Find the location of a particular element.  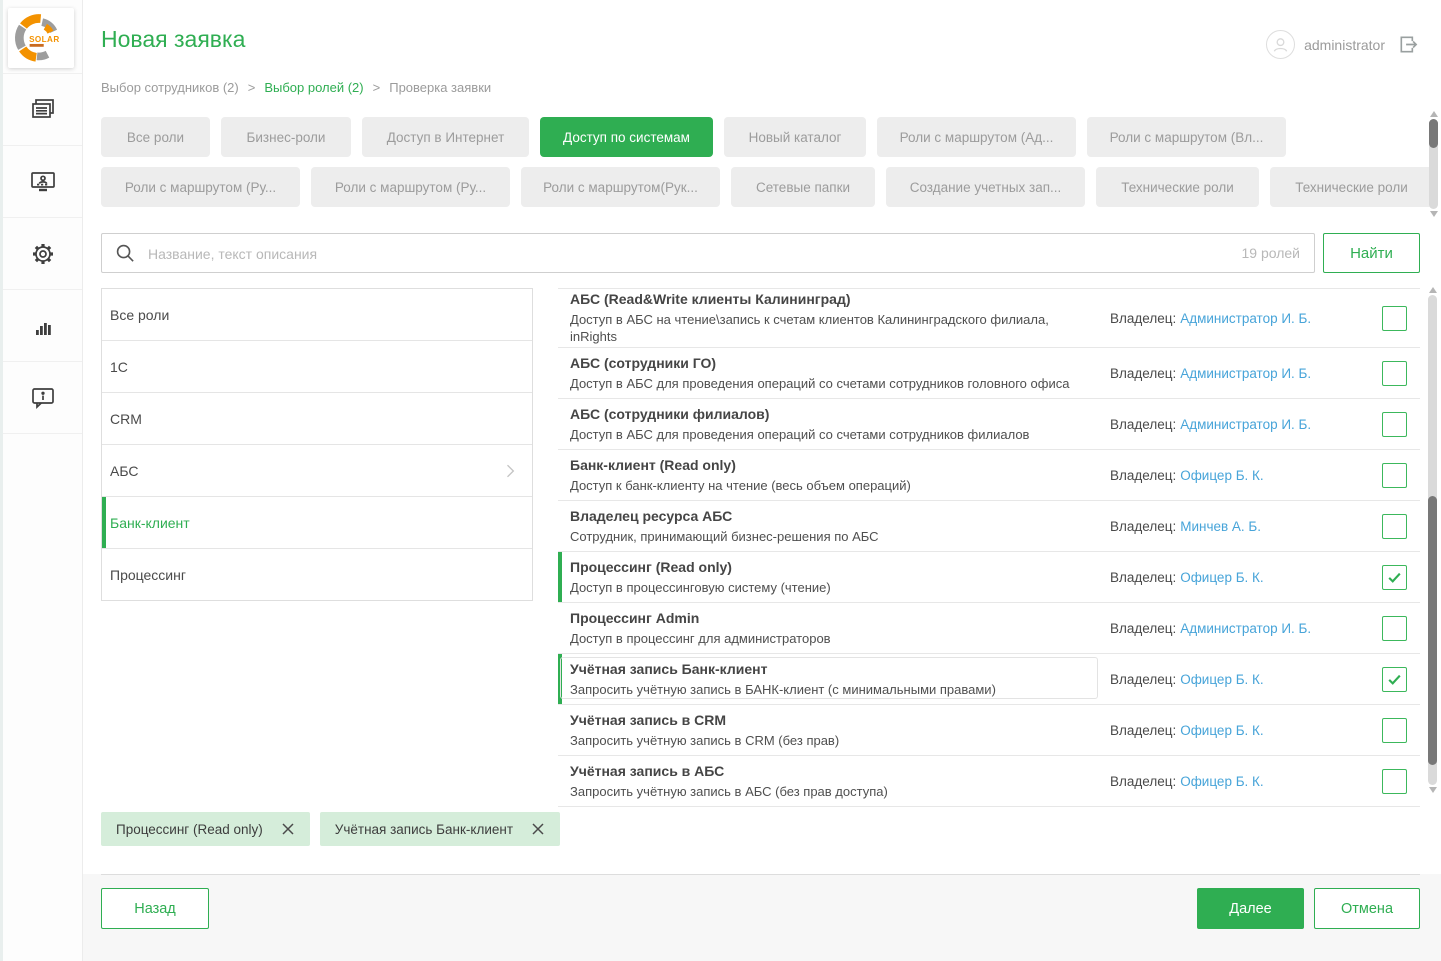

sidebar-item-requests is located at coordinates (42, 109).